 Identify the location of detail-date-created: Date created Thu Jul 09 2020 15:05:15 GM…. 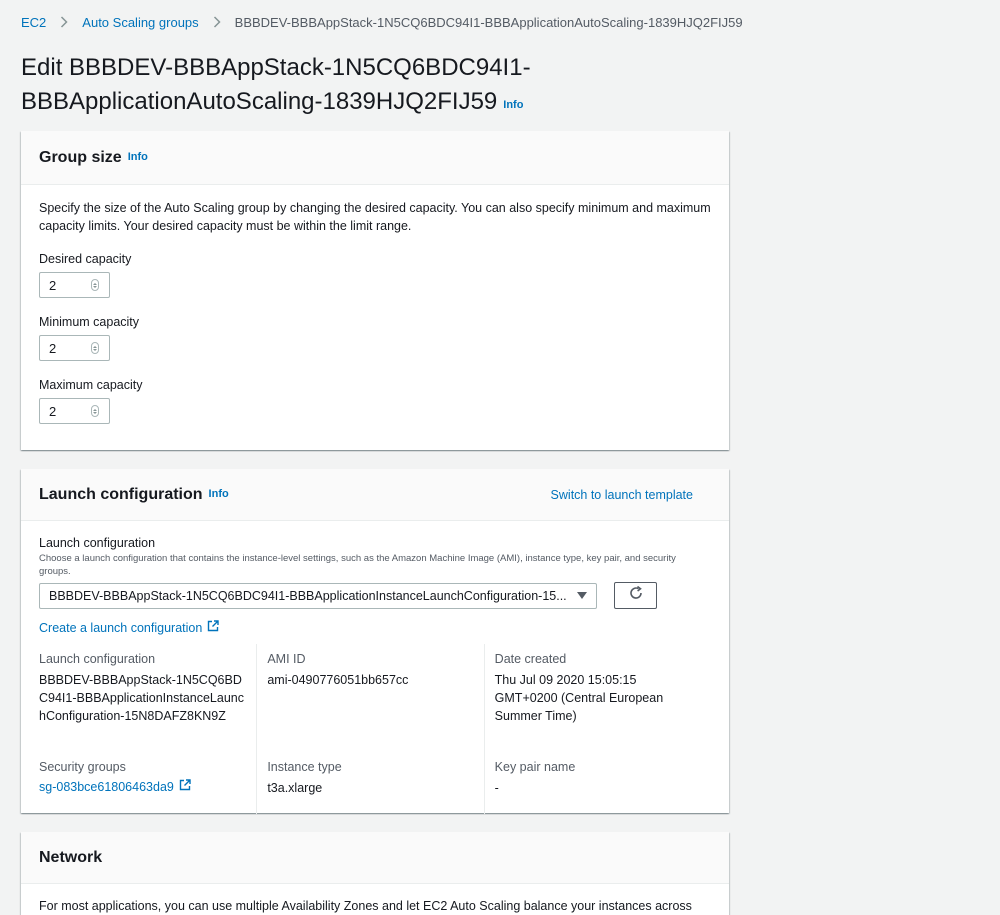
(597, 699).